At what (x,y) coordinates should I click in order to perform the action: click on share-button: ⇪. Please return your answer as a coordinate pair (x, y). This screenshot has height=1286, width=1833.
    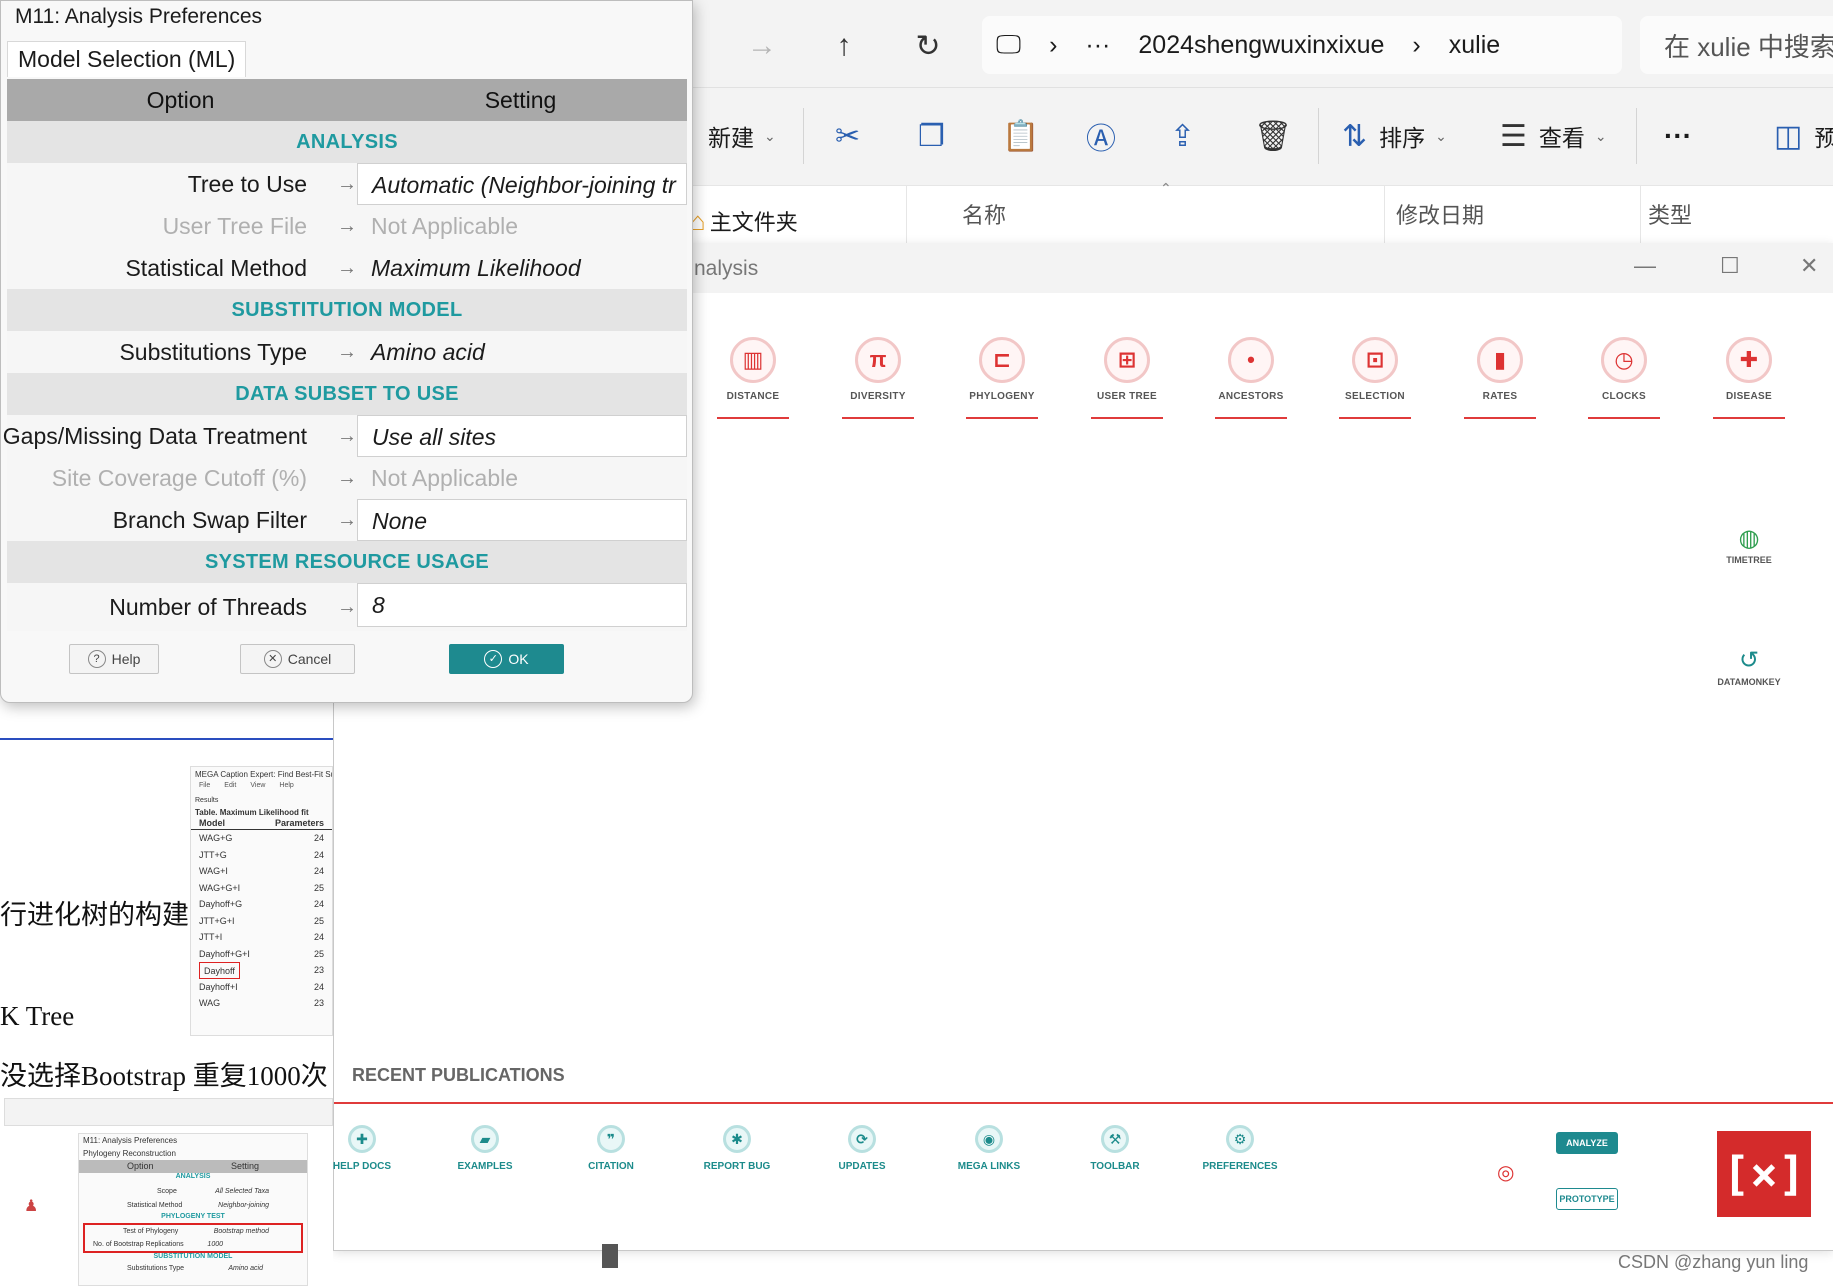
    Looking at the image, I should click on (1182, 136).